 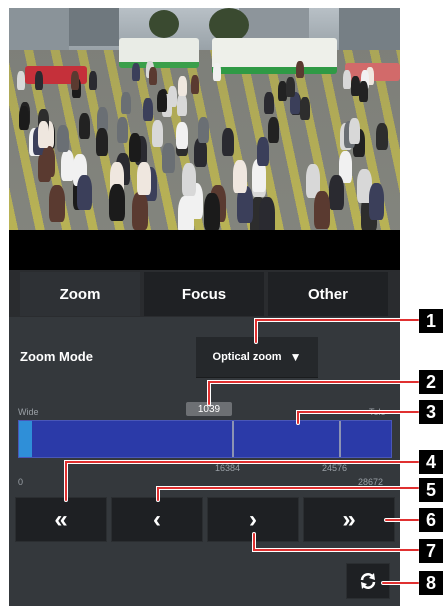 What do you see at coordinates (228, 468) in the screenshot?
I see `scale-mark1-label: 16384` at bounding box center [228, 468].